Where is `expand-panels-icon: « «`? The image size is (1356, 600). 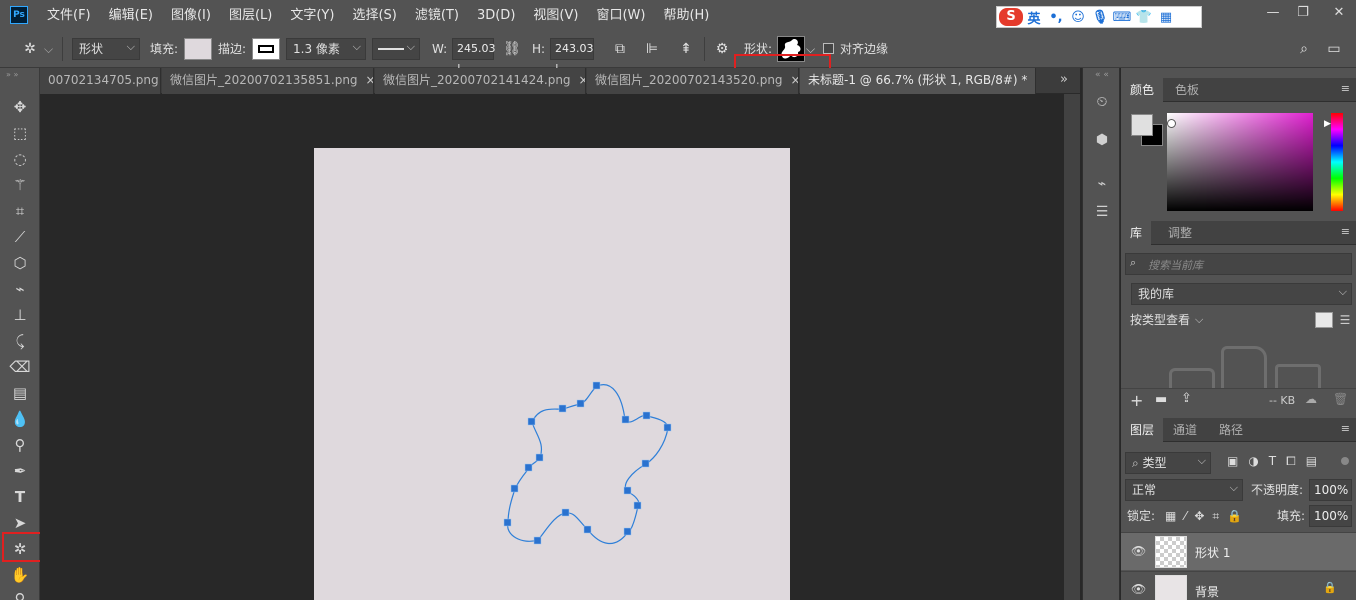 expand-panels-icon: « « is located at coordinates (1102, 75).